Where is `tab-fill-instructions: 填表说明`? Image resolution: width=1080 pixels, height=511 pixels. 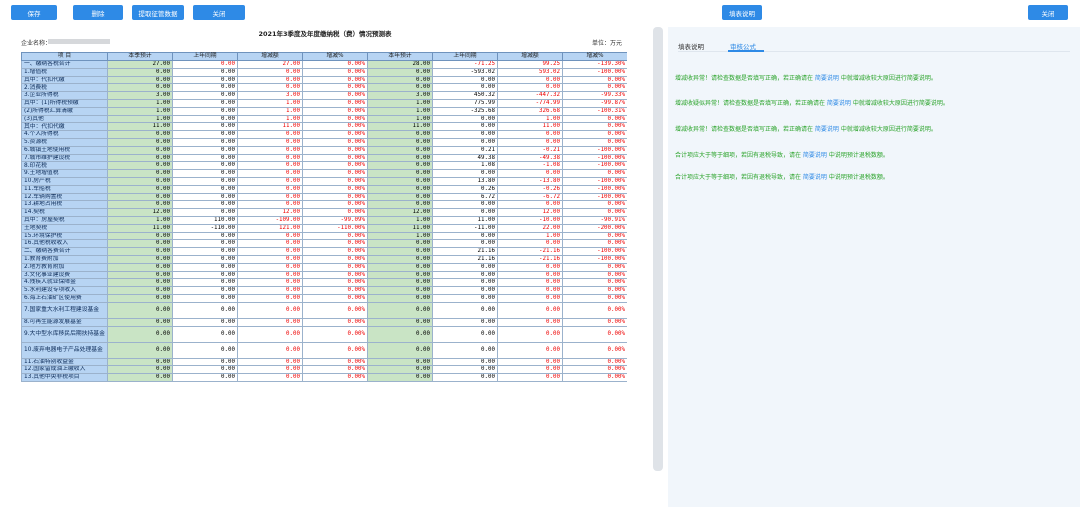 tab-fill-instructions: 填表说明 is located at coordinates (691, 46).